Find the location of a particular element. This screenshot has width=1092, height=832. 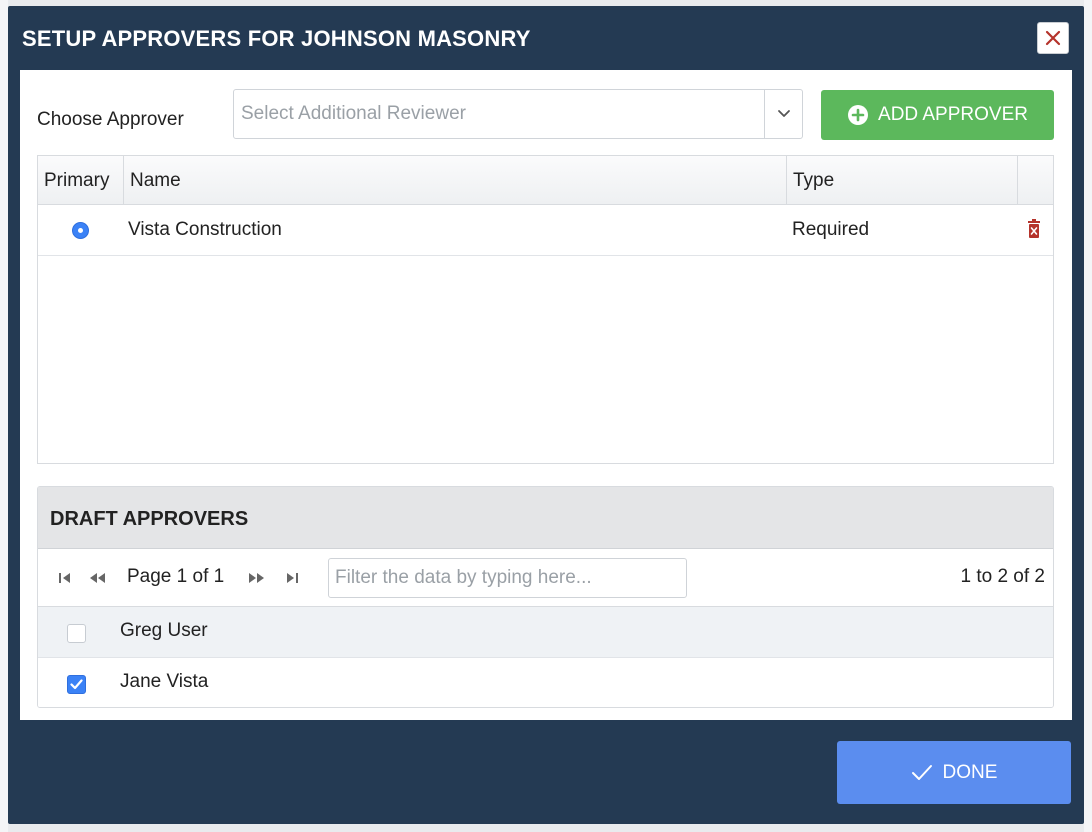

plus-circle-icon is located at coordinates (858, 115).